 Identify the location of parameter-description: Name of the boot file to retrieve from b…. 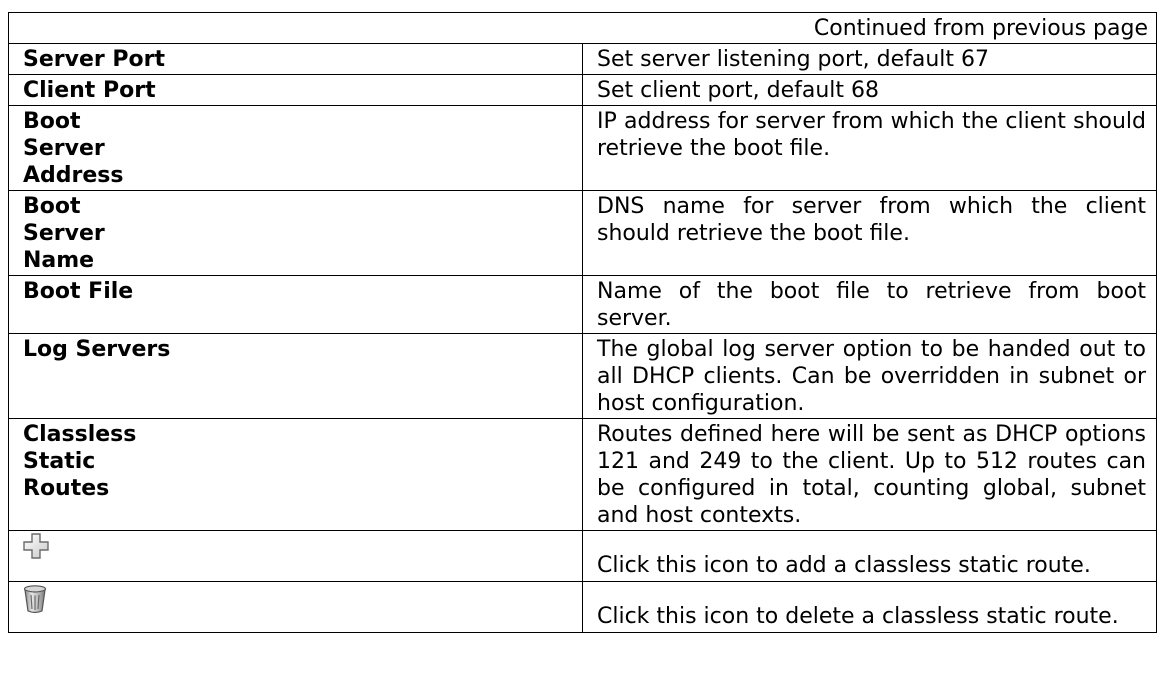
(869, 304).